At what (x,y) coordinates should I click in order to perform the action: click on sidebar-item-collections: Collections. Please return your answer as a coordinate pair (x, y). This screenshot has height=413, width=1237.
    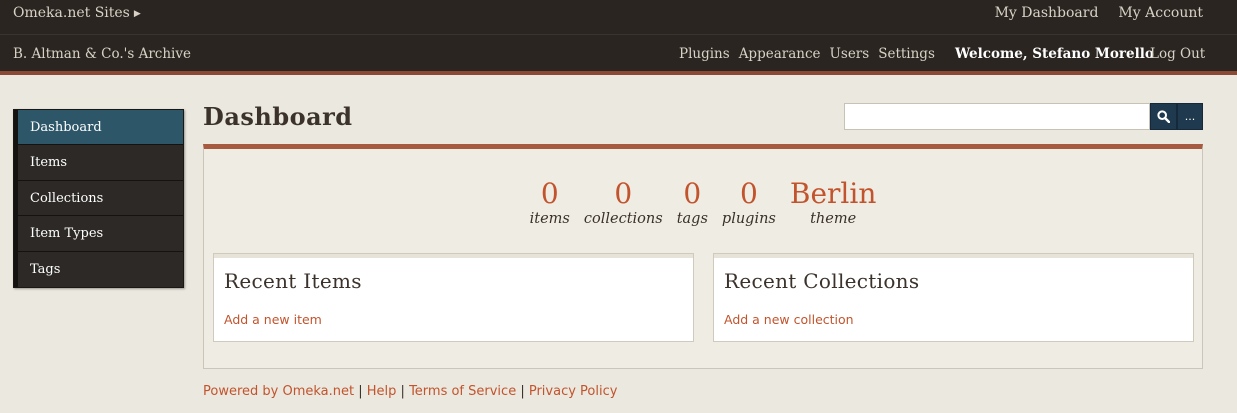
    Looking at the image, I should click on (98, 198).